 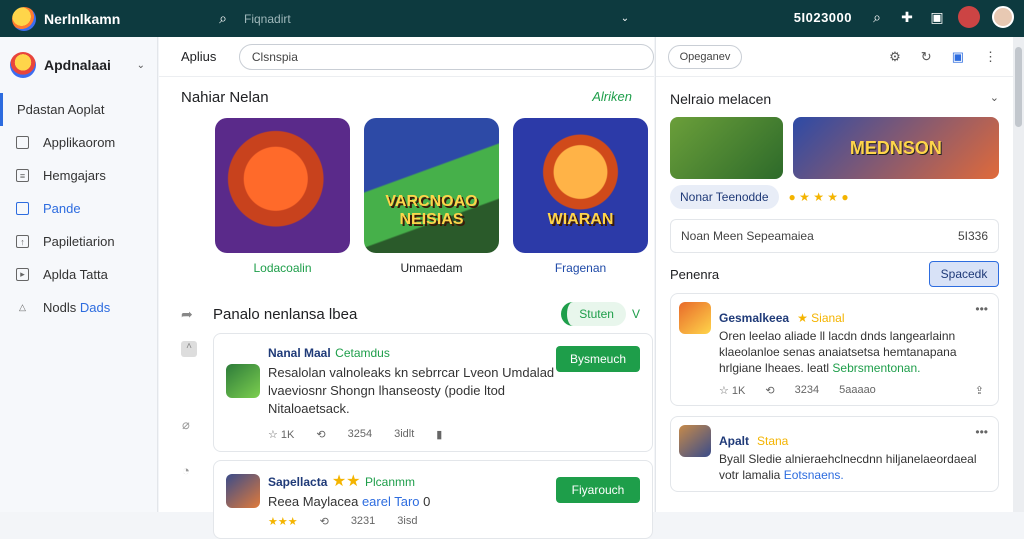 What do you see at coordinates (22, 175) in the screenshot?
I see `list-icon: ≡` at bounding box center [22, 175].